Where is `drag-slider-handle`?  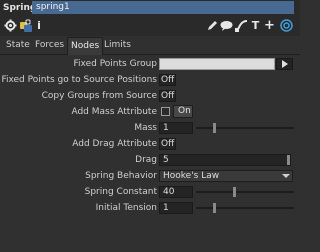 drag-slider-handle is located at coordinates (288, 160).